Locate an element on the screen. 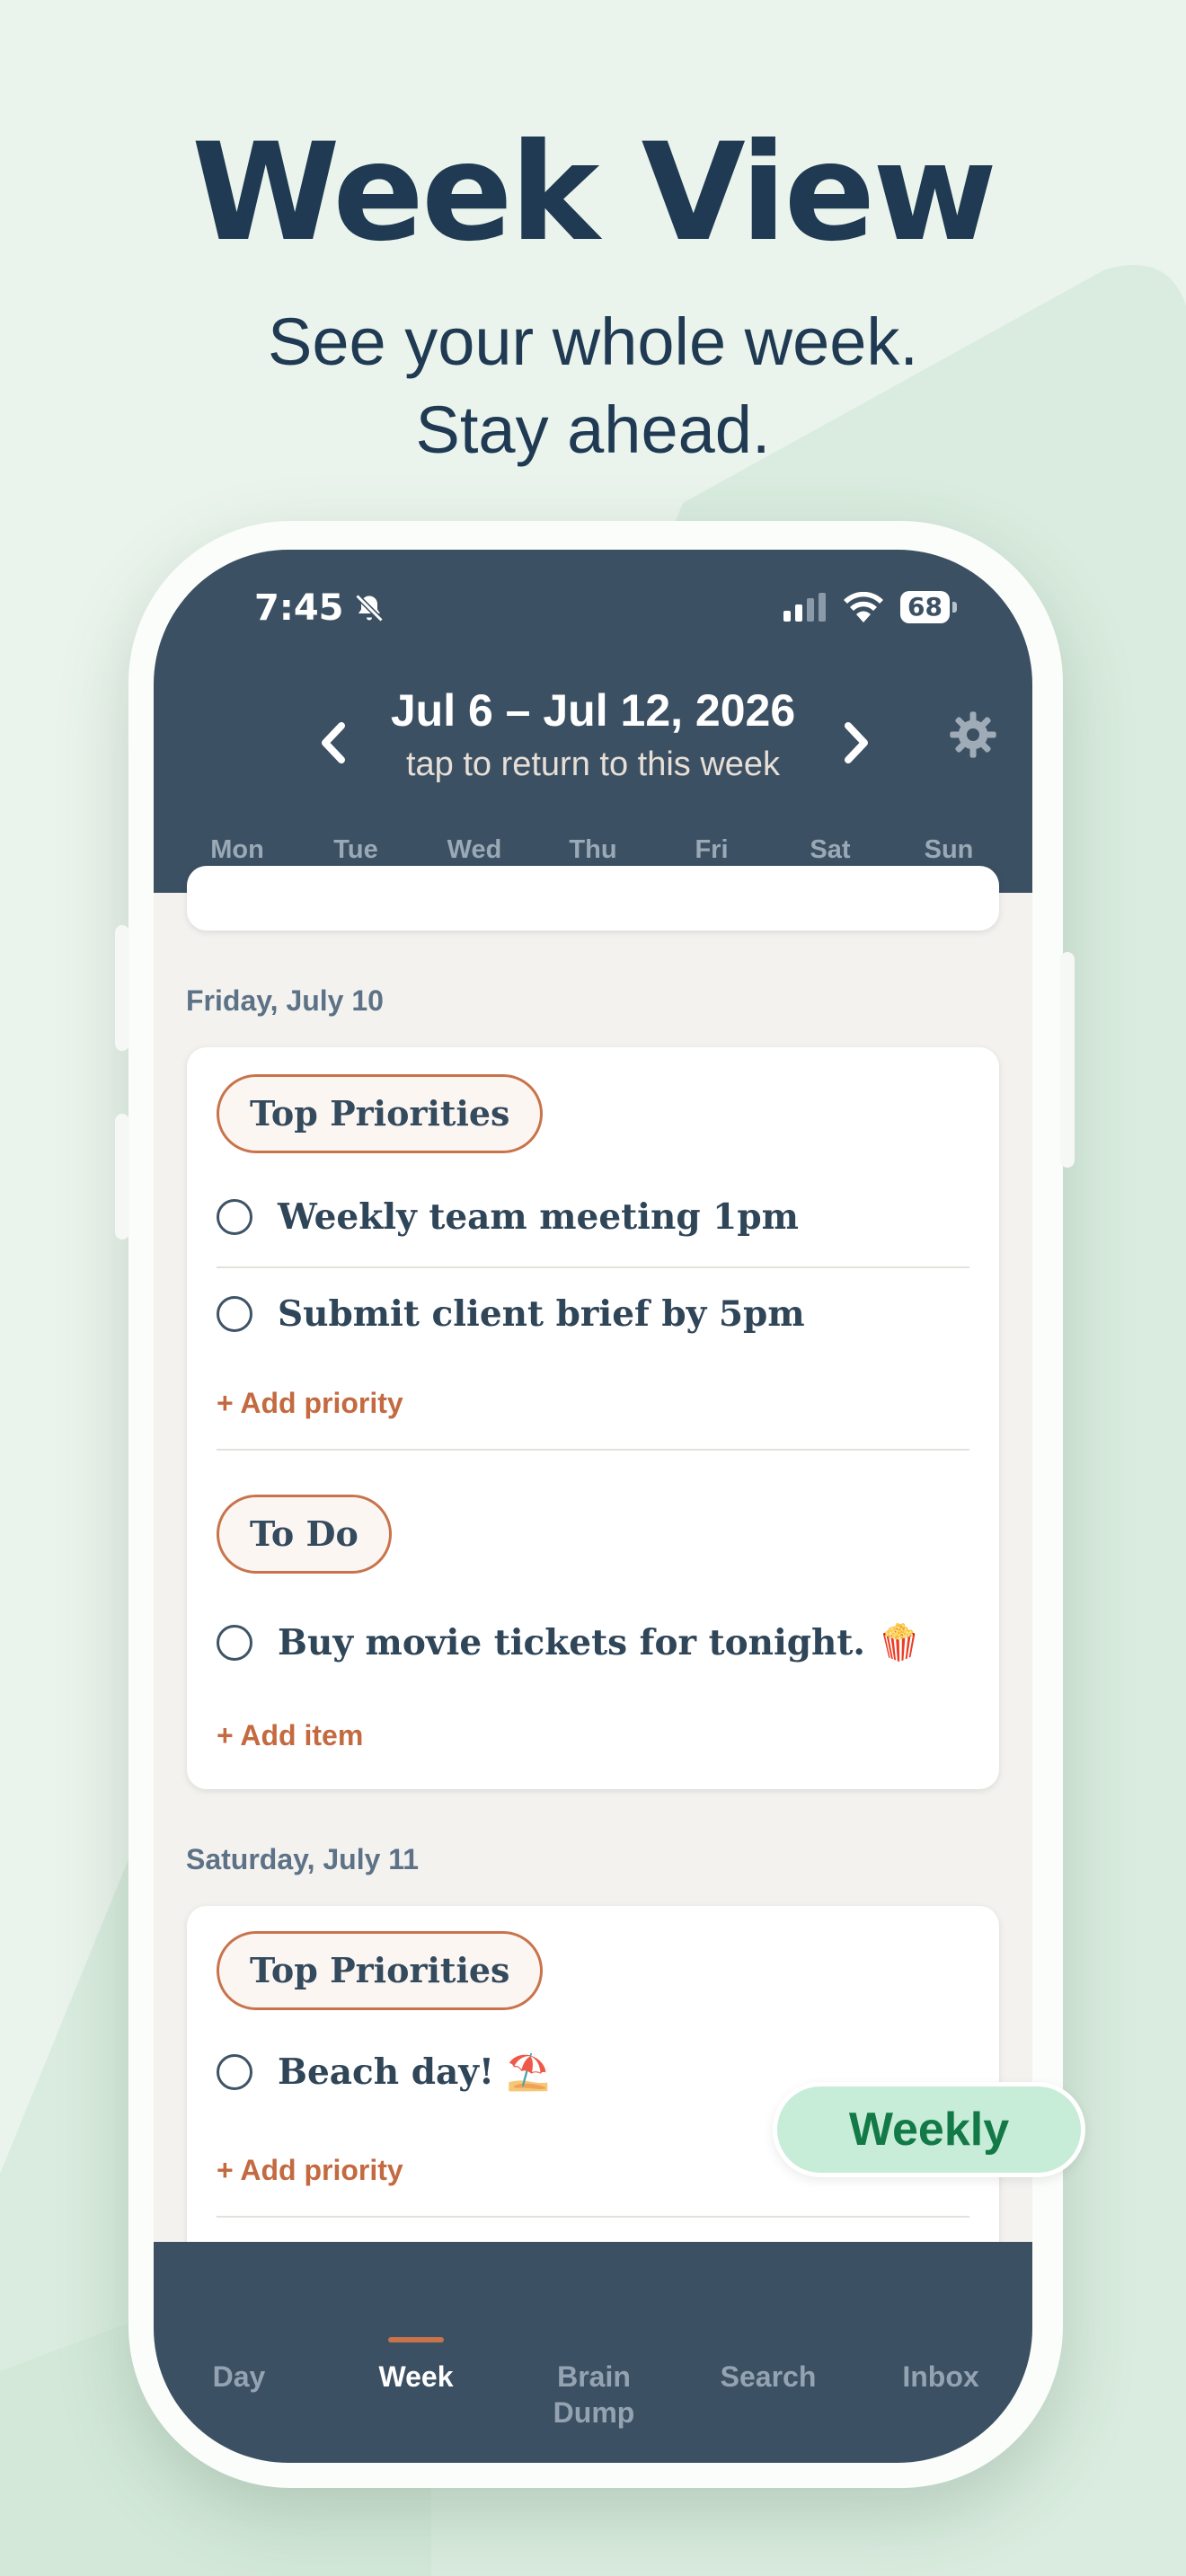 The height and width of the screenshot is (2576, 1186). gear-icon is located at coordinates (973, 735).